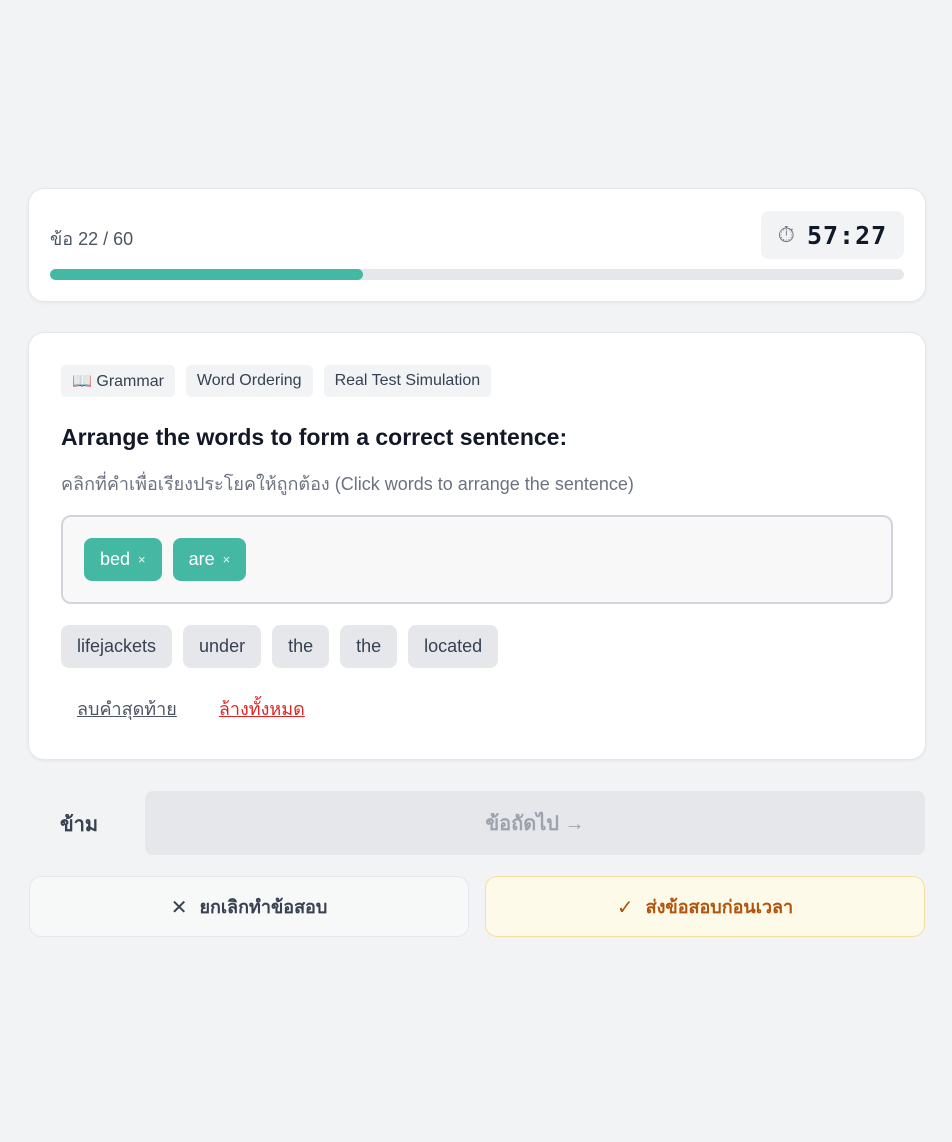 This screenshot has width=952, height=1142. Describe the element at coordinates (477, 245) in the screenshot. I see `progress-card: ข้อ 22 / 60 ⏱ 57:27` at that location.